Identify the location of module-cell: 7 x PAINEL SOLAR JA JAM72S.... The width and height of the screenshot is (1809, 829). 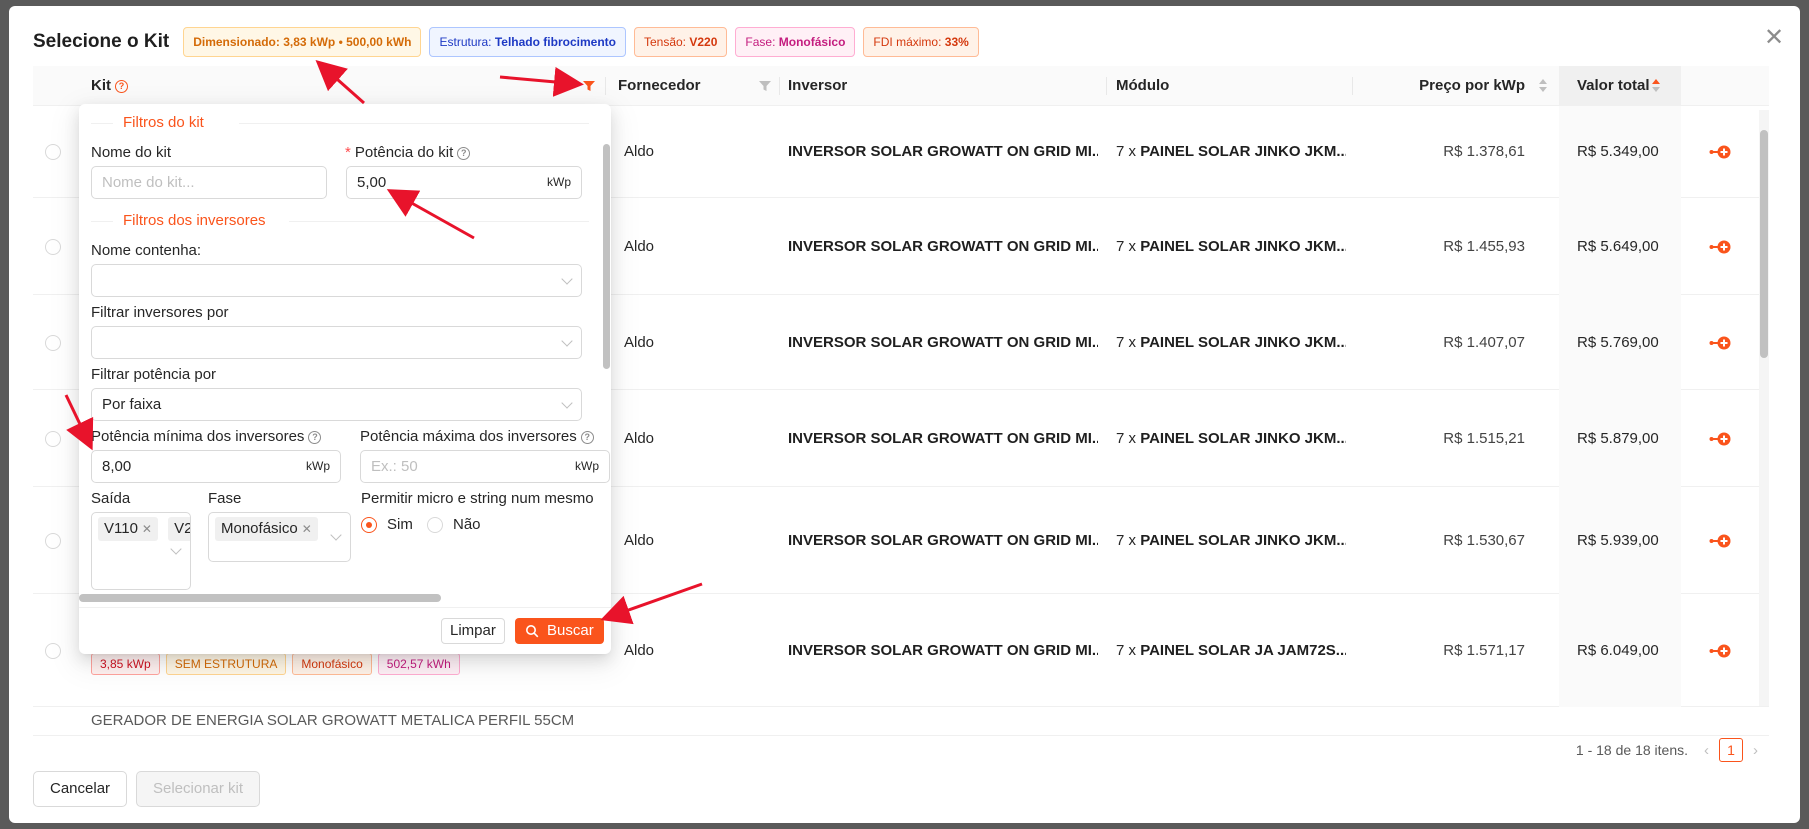
(1231, 650).